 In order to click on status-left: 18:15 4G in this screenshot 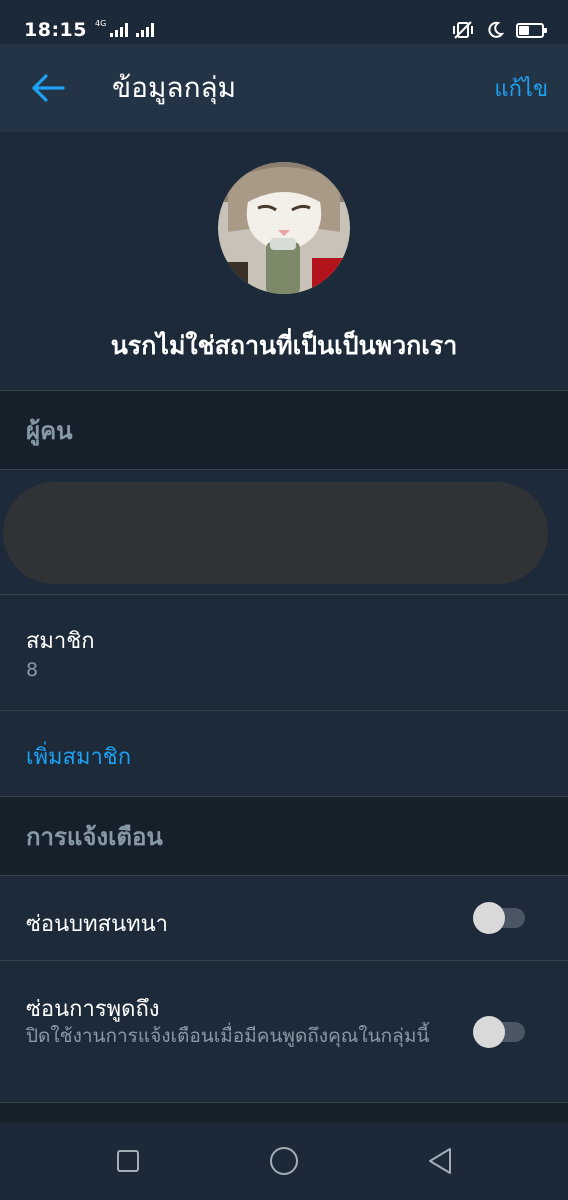, I will do `click(89, 29)`.